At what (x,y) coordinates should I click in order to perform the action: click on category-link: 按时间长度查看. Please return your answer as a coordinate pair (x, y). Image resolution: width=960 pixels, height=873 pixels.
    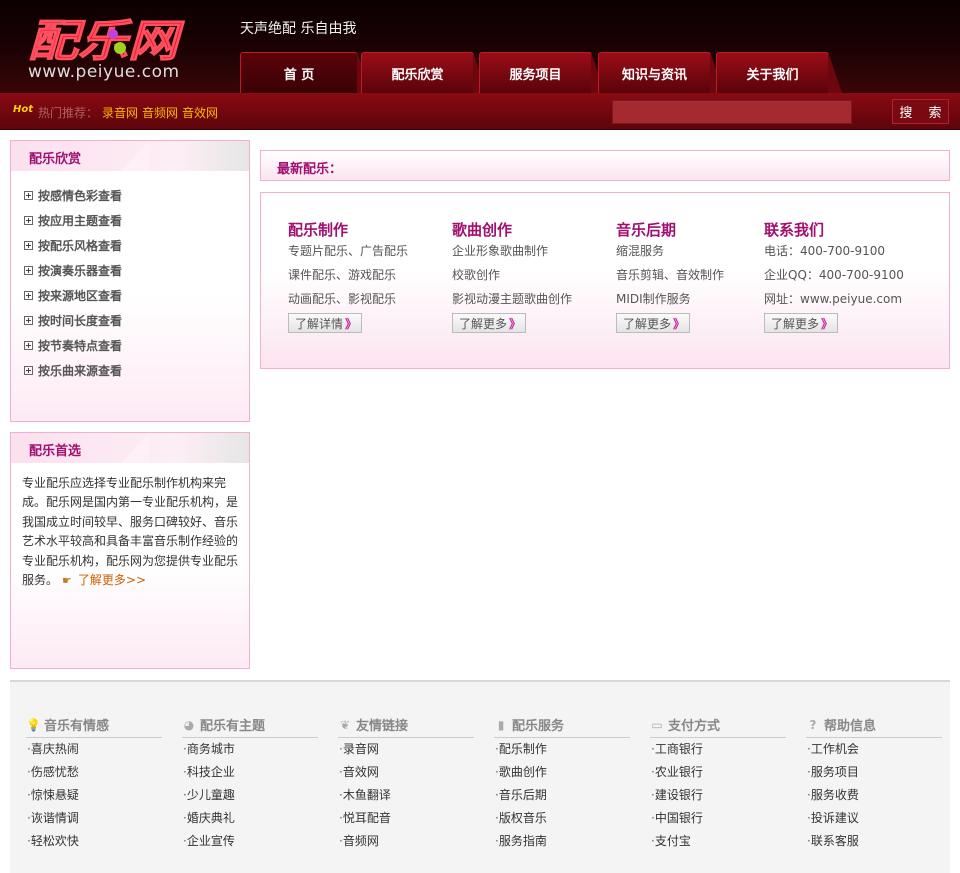
    Looking at the image, I should click on (73, 320).